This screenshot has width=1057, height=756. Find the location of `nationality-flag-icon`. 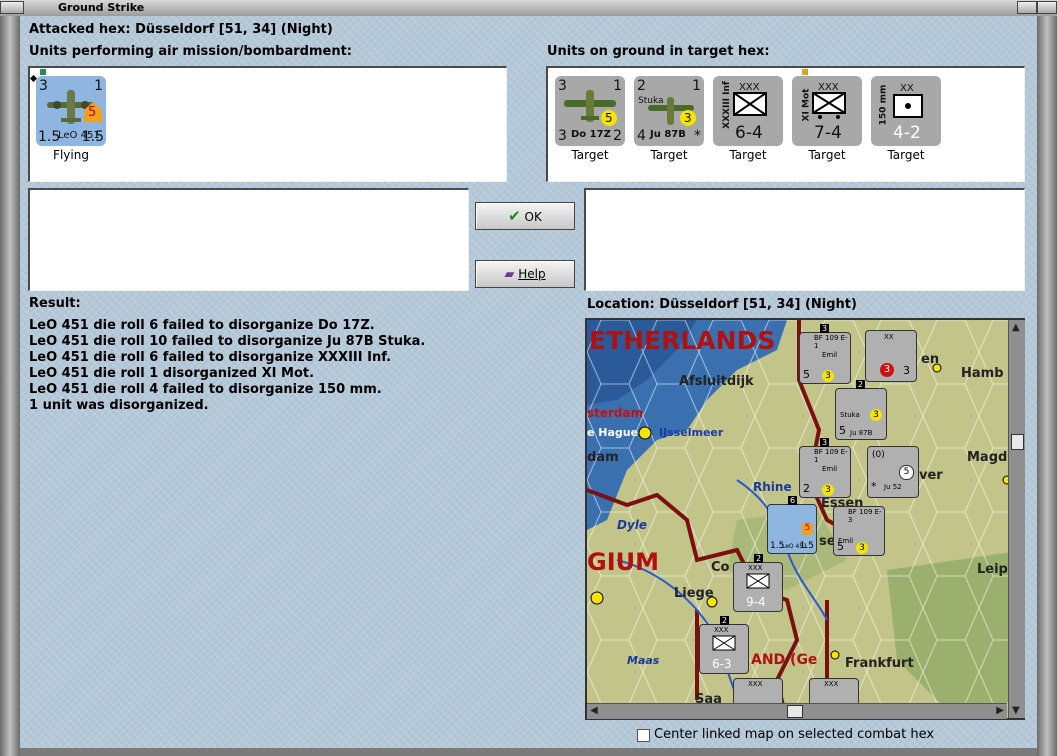

nationality-flag-icon is located at coordinates (805, 72).